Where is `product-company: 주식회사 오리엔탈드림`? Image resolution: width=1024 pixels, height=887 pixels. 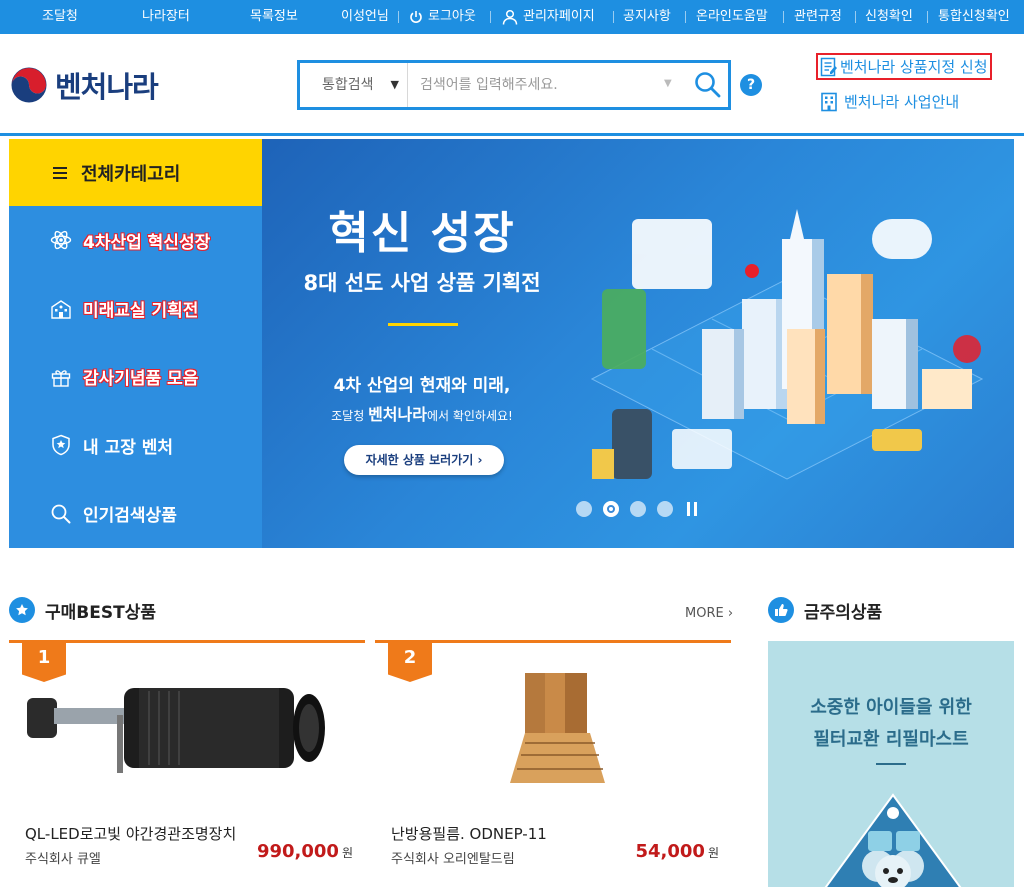 product-company: 주식회사 오리엔탈드림 is located at coordinates (453, 859).